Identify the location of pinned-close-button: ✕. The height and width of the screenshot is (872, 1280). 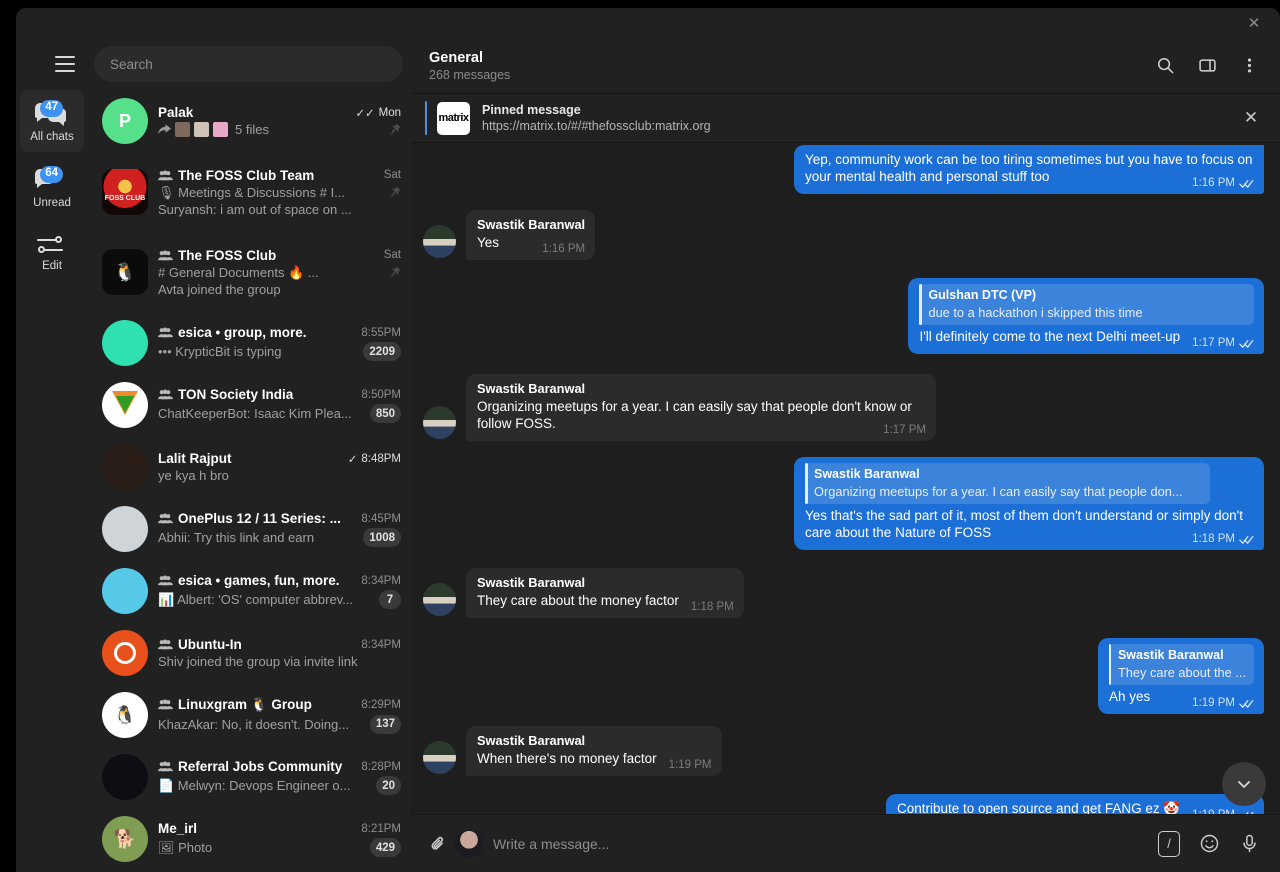
(1251, 118).